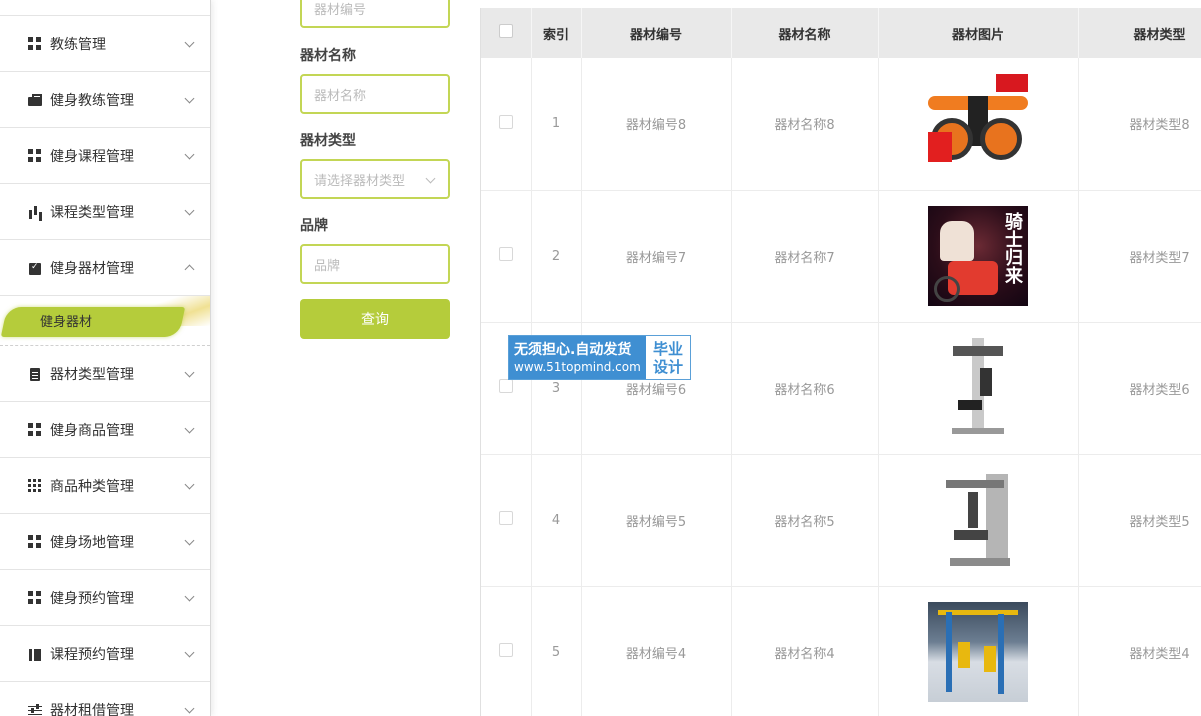 Image resolution: width=1201 pixels, height=716 pixels. I want to click on sidebar-subitem-equipment, so click(93, 322).